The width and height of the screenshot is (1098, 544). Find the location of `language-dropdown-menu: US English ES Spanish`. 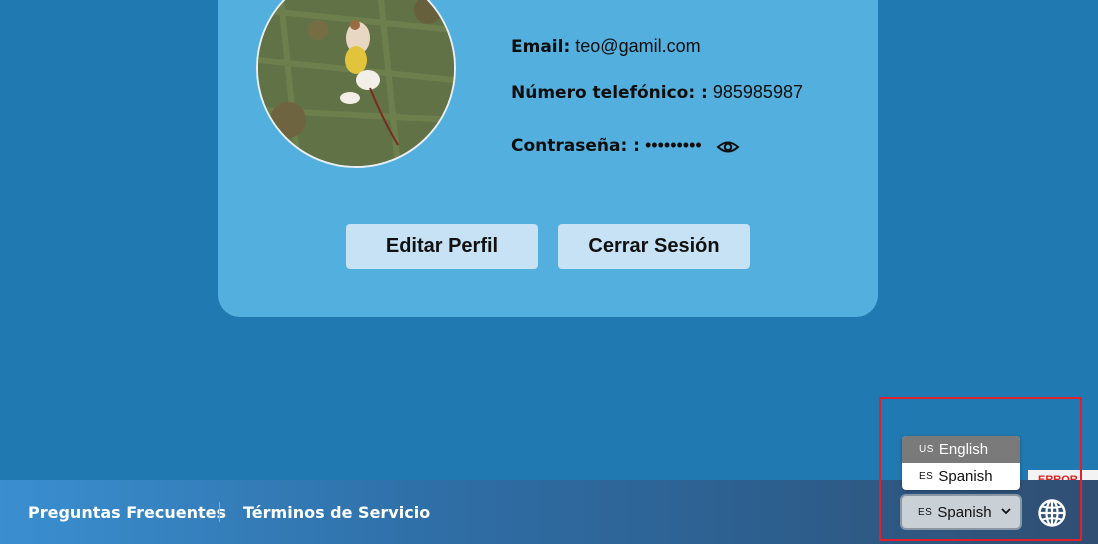

language-dropdown-menu: US English ES Spanish is located at coordinates (961, 463).